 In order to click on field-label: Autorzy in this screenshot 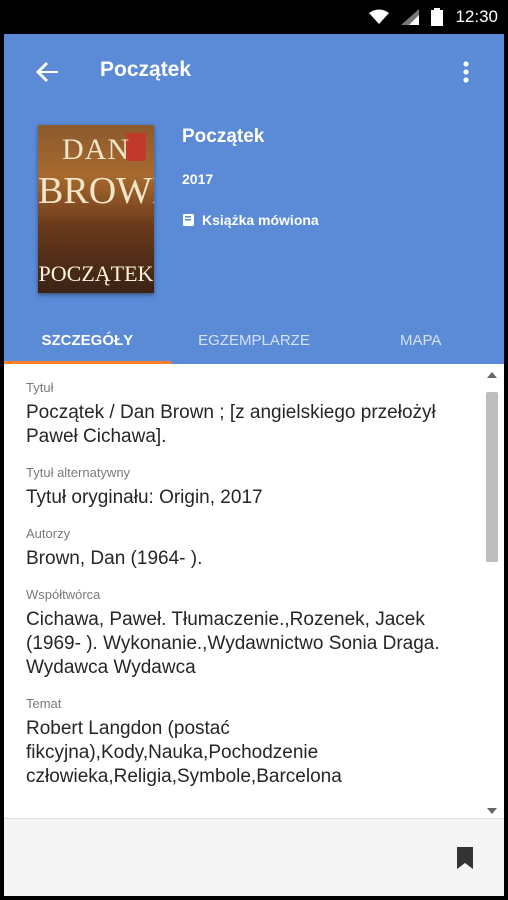, I will do `click(48, 533)`.